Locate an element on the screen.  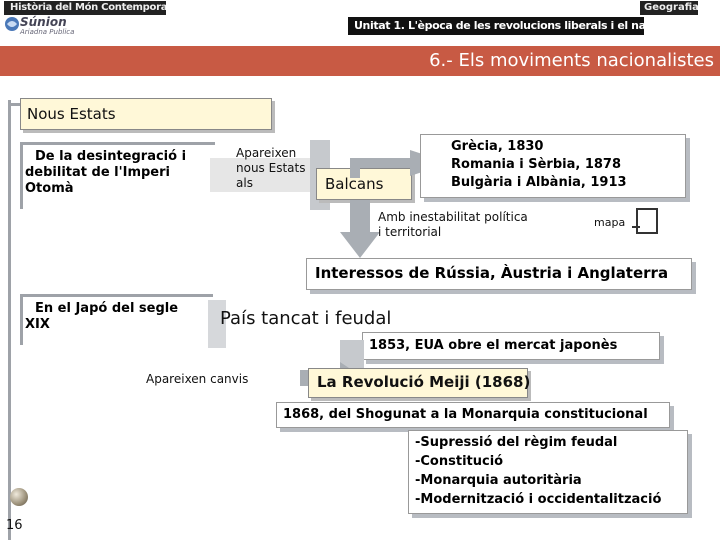
logo-icon is located at coordinates (12, 24).